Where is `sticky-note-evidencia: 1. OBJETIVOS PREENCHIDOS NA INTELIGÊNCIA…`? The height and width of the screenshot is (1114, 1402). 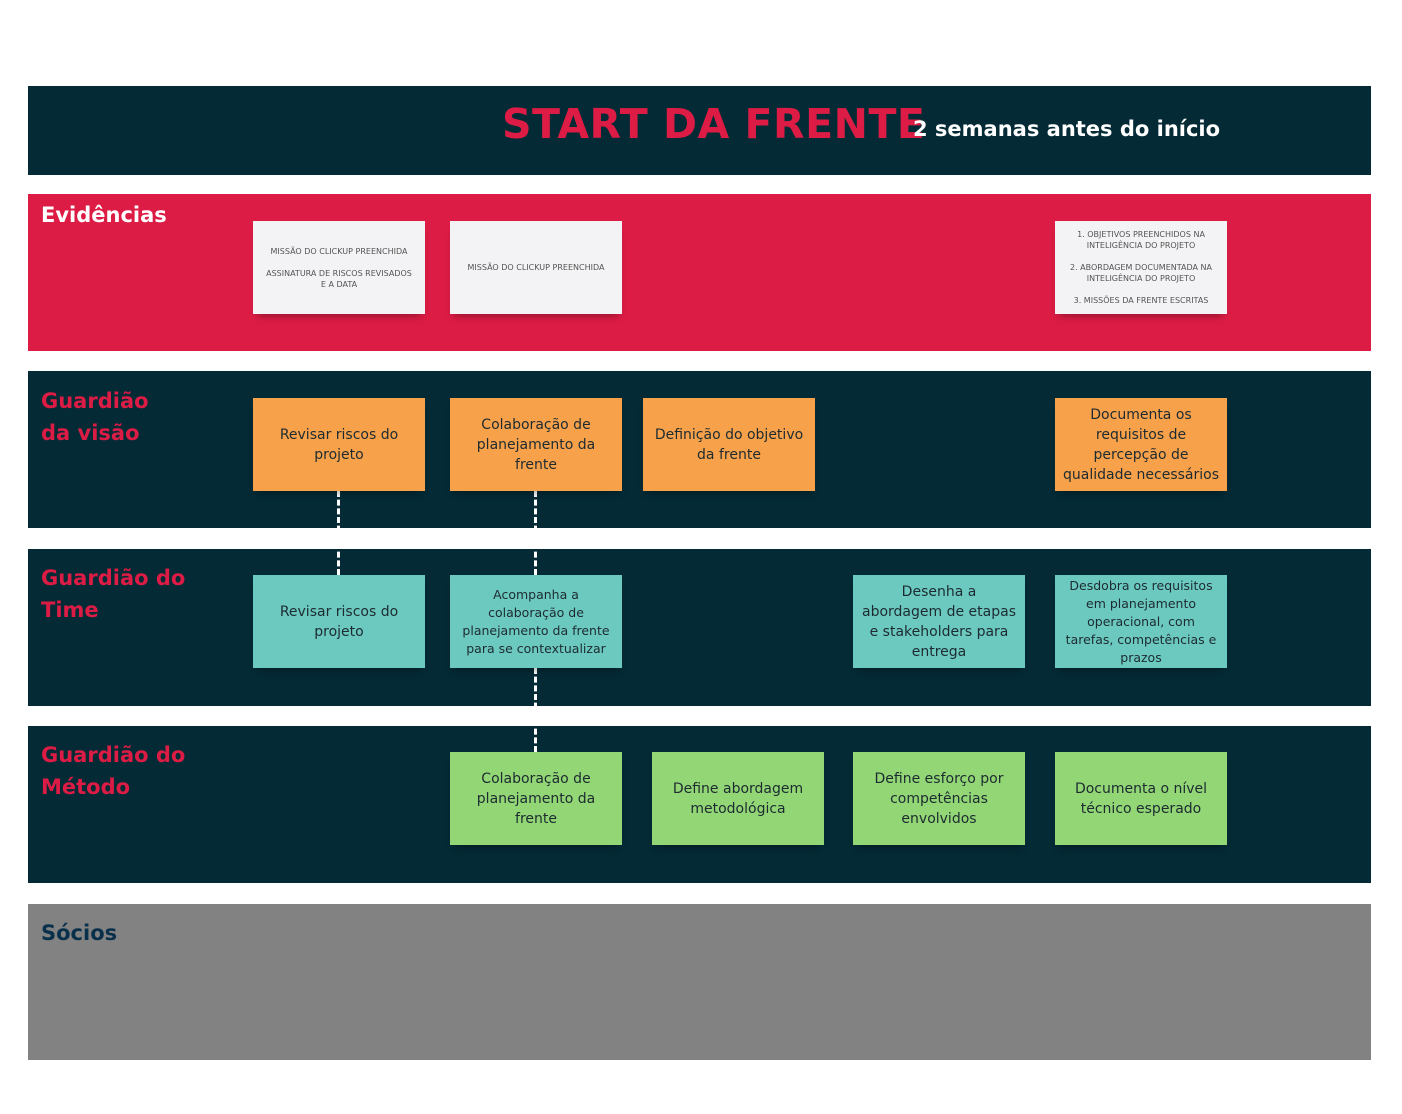
sticky-note-evidencia: 1. OBJETIVOS PREENCHIDOS NA INTELIGÊNCIA… is located at coordinates (1141, 267).